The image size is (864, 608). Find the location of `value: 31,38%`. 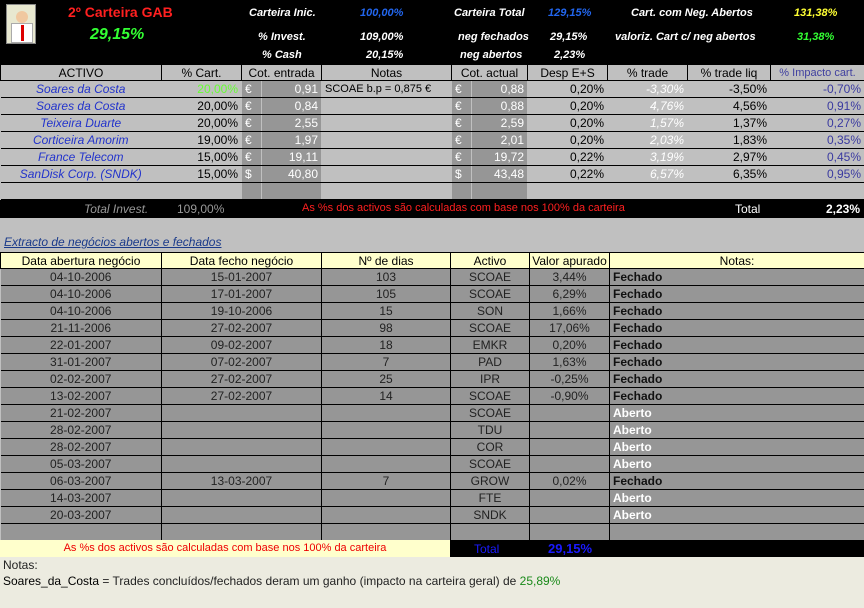

value: 31,38% is located at coordinates (816, 37).